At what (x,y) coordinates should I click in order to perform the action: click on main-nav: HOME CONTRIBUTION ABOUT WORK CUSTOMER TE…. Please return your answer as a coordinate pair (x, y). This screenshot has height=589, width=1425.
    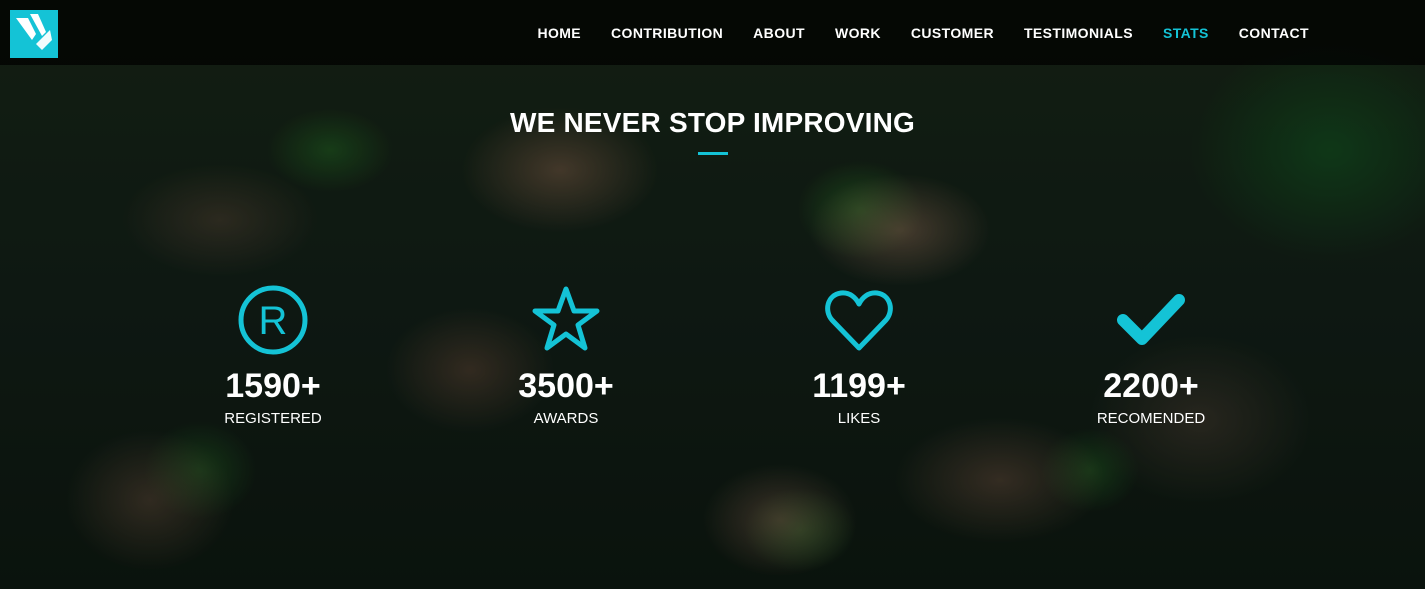
    Looking at the image, I should click on (908, 32).